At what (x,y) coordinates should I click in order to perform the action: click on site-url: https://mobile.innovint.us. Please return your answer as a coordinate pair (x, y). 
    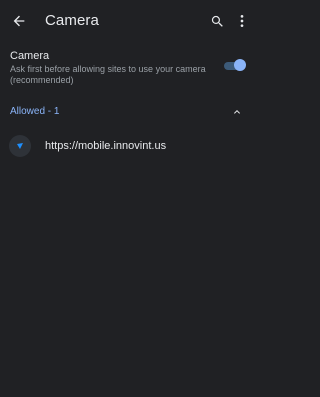
    Looking at the image, I should click on (106, 146).